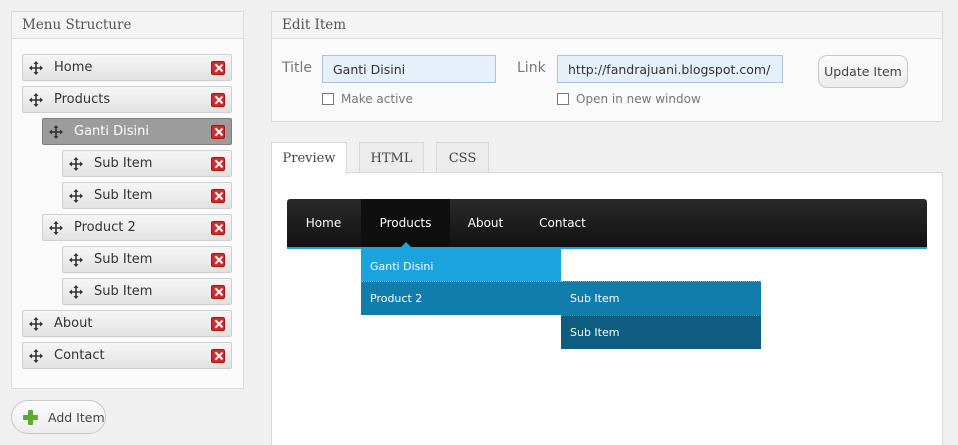  What do you see at coordinates (127, 67) in the screenshot?
I see `menu-item-home: Home` at bounding box center [127, 67].